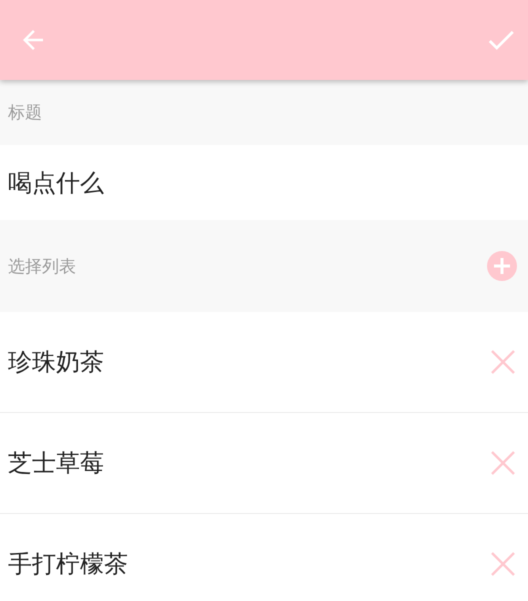 This screenshot has height=601, width=528. I want to click on title-field: 喝点什么, so click(264, 182).